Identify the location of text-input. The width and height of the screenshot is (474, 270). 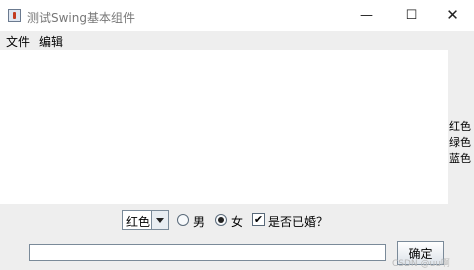
(207, 252).